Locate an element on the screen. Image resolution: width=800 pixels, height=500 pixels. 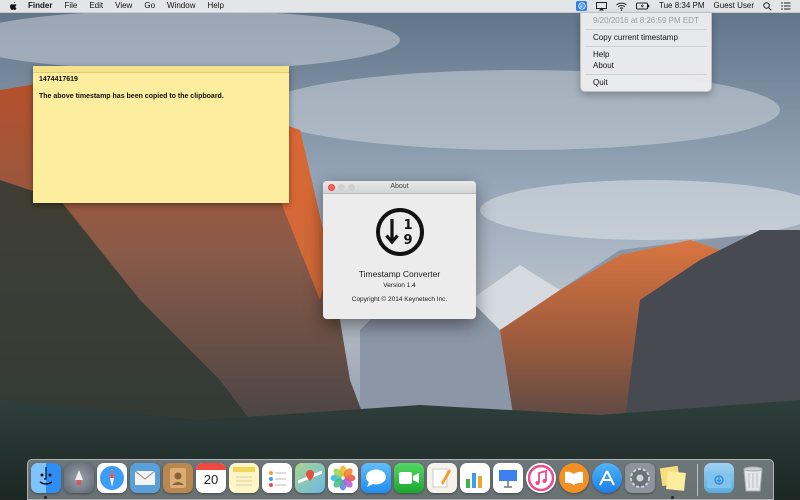
trash-icon is located at coordinates (753, 478).